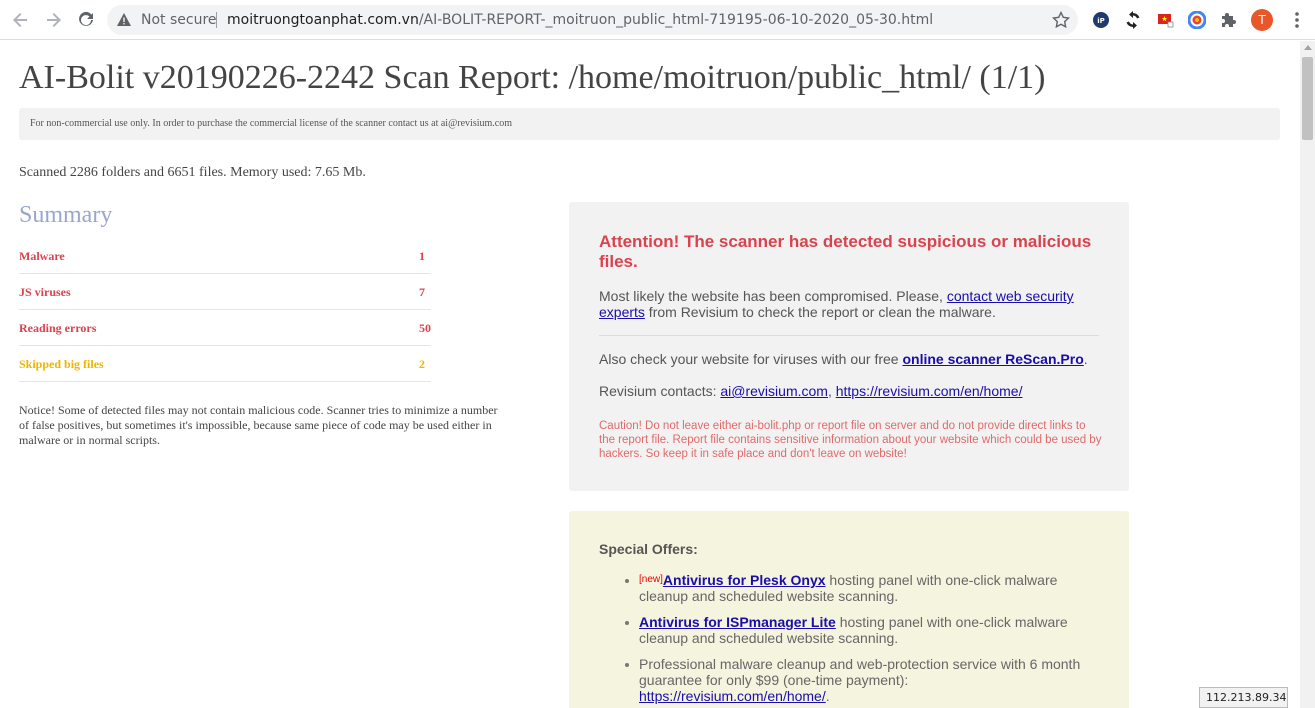 The image size is (1315, 708). I want to click on scroll-up-icon, so click(1308, 47).